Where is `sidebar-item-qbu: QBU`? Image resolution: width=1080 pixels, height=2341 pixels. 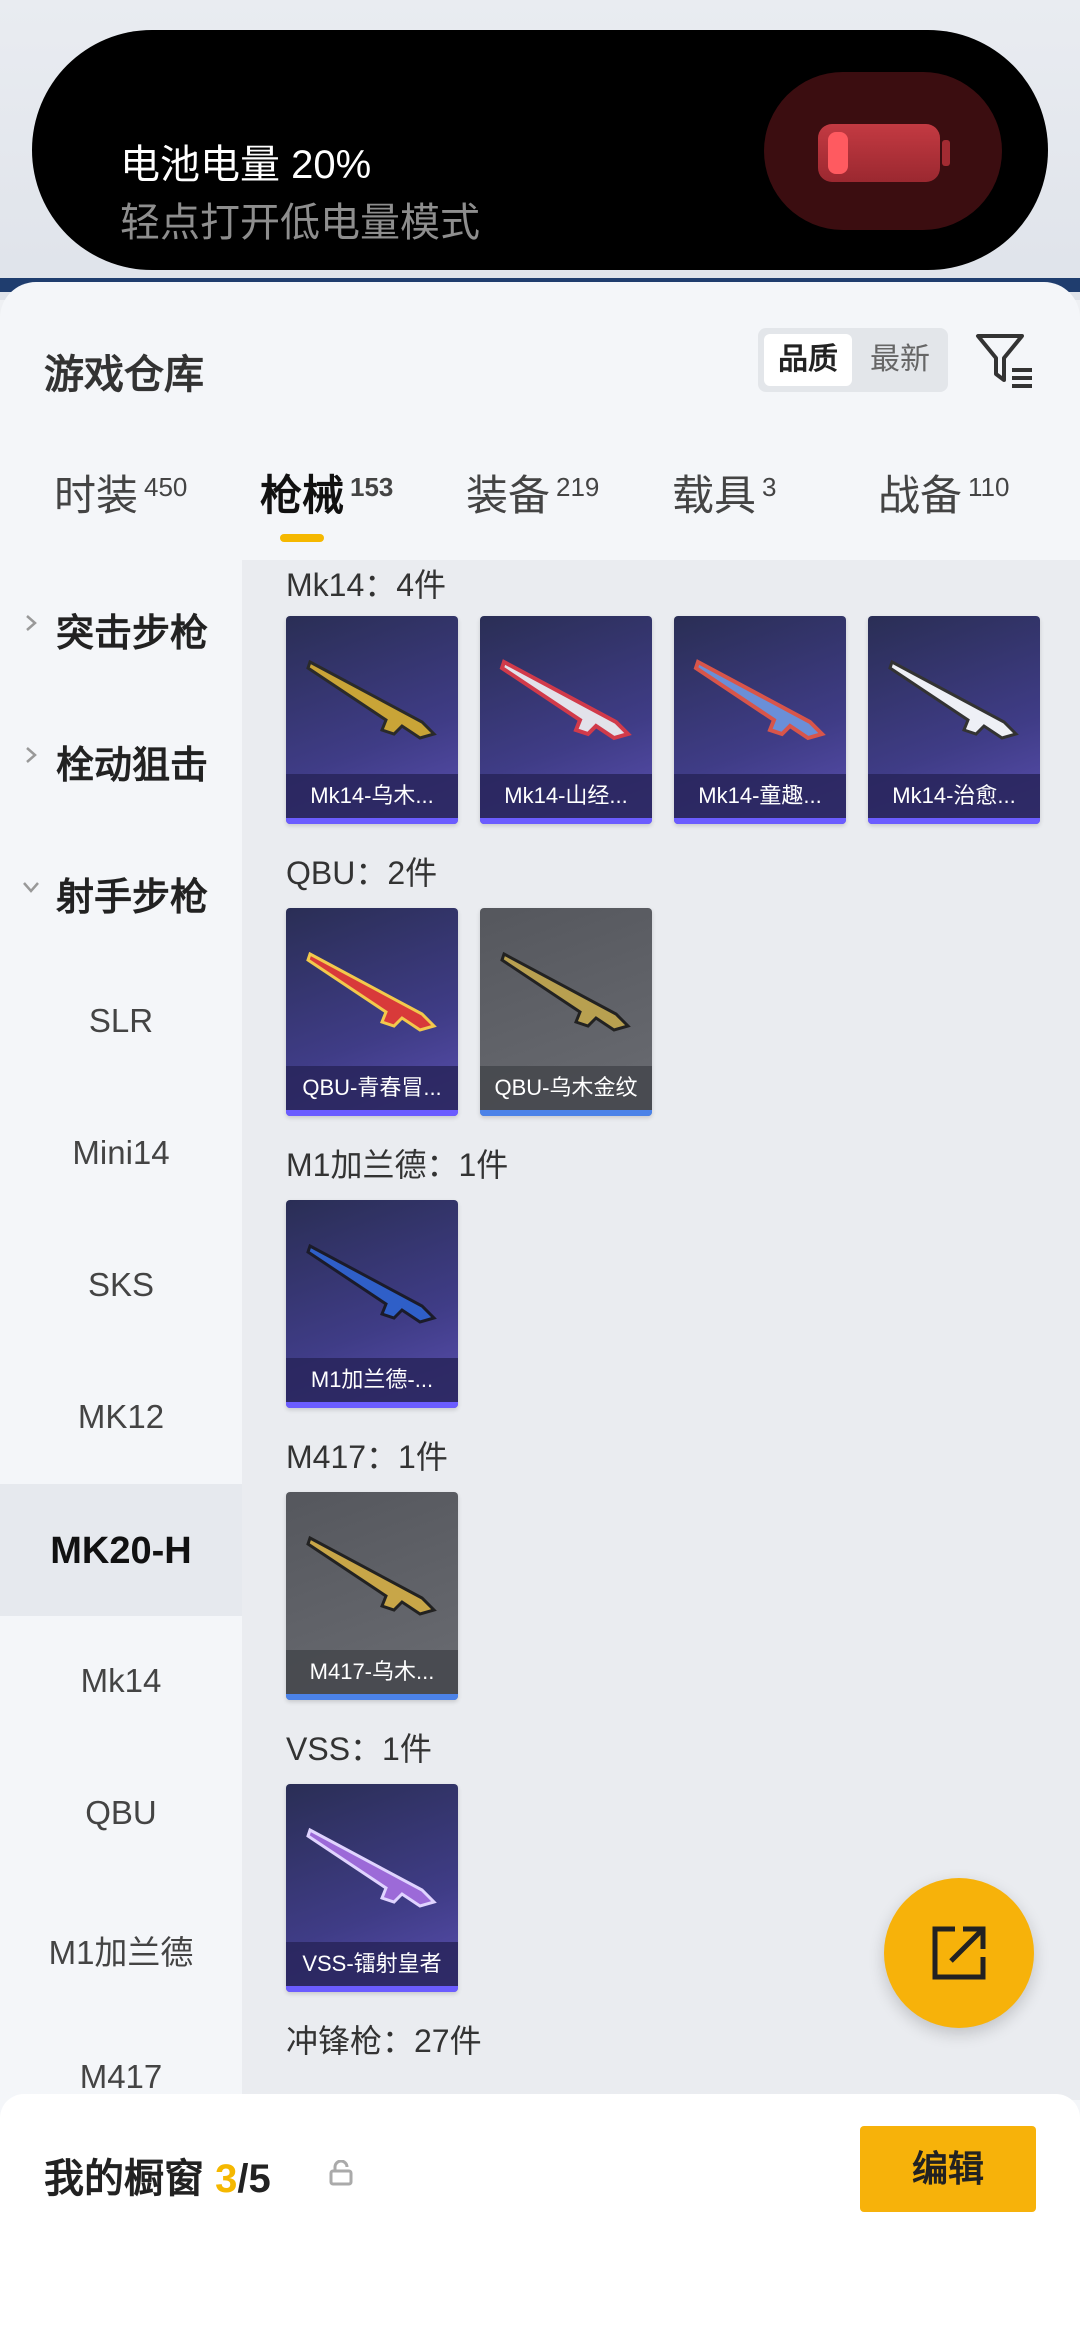 sidebar-item-qbu: QBU is located at coordinates (121, 1814).